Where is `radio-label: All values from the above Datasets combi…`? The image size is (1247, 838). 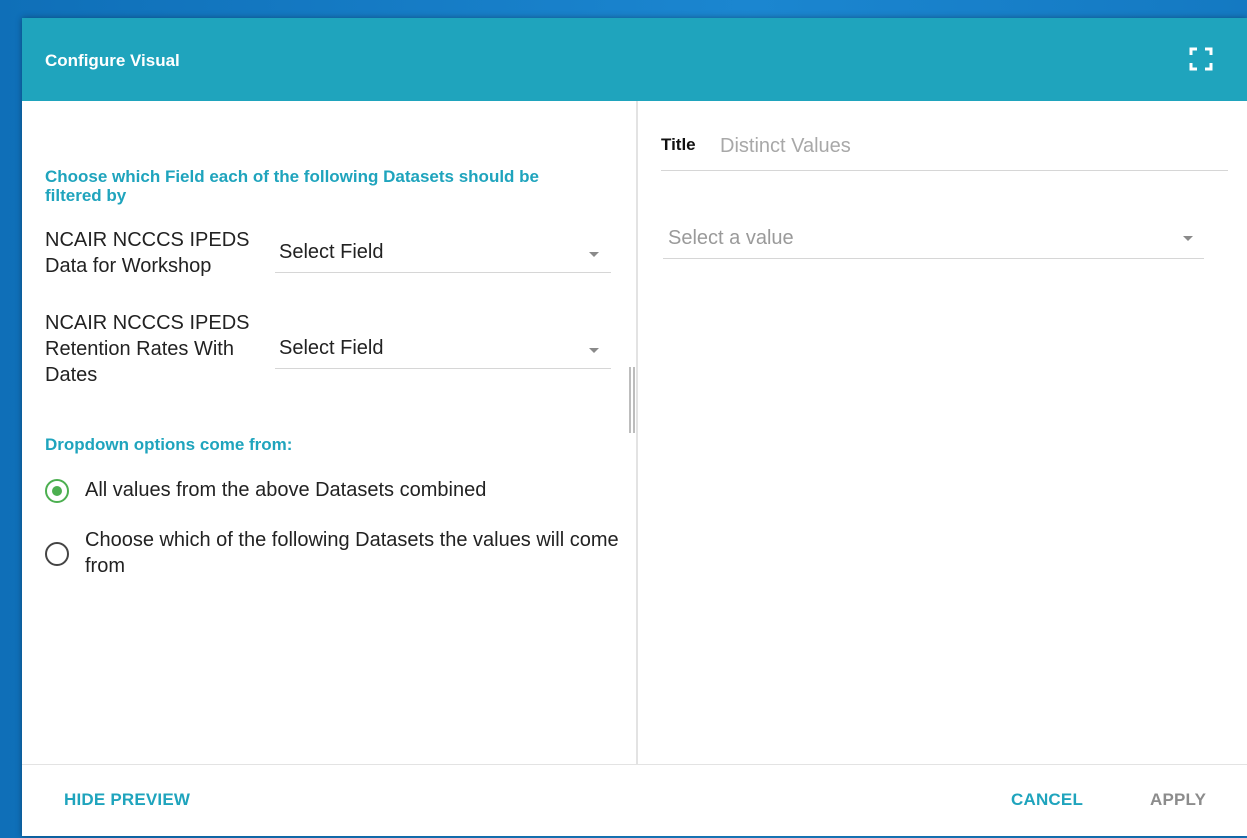 radio-label: All values from the above Datasets combi… is located at coordinates (286, 490).